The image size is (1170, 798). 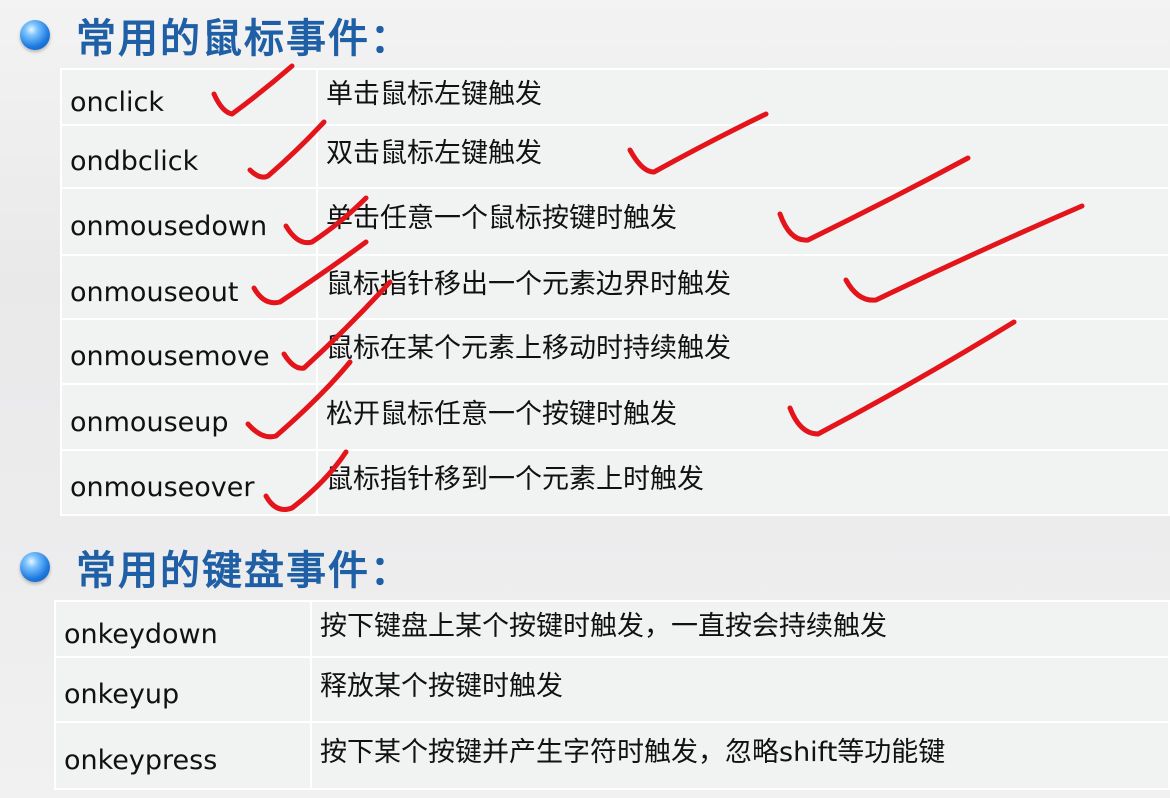 I want to click on table-row: onmouseup 松开鼠标任意一个按键时触发, so click(x=615, y=417).